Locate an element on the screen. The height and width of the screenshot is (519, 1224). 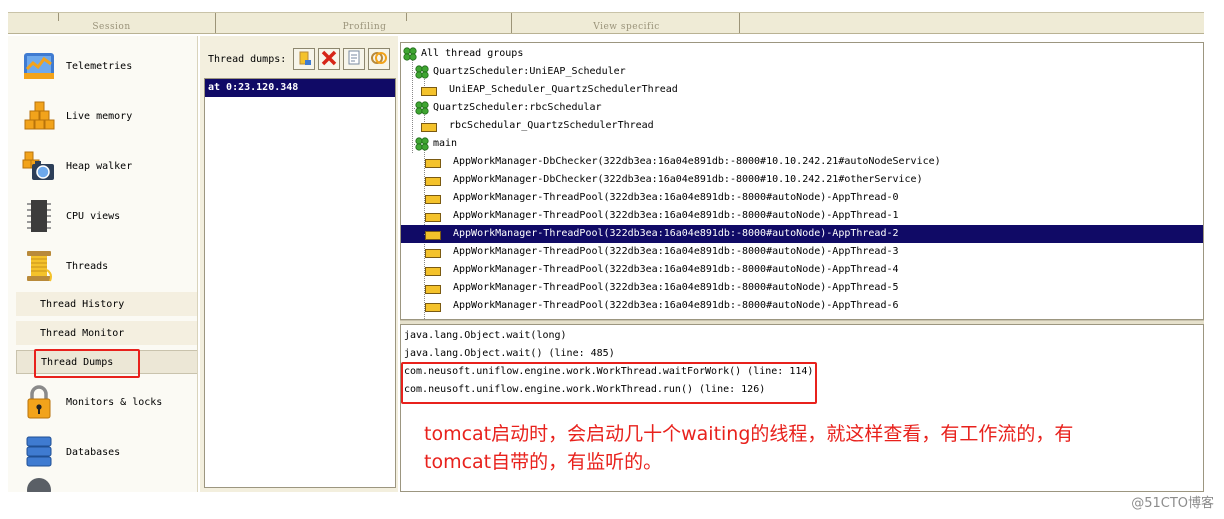
copy-icon is located at coordinates (354, 59).